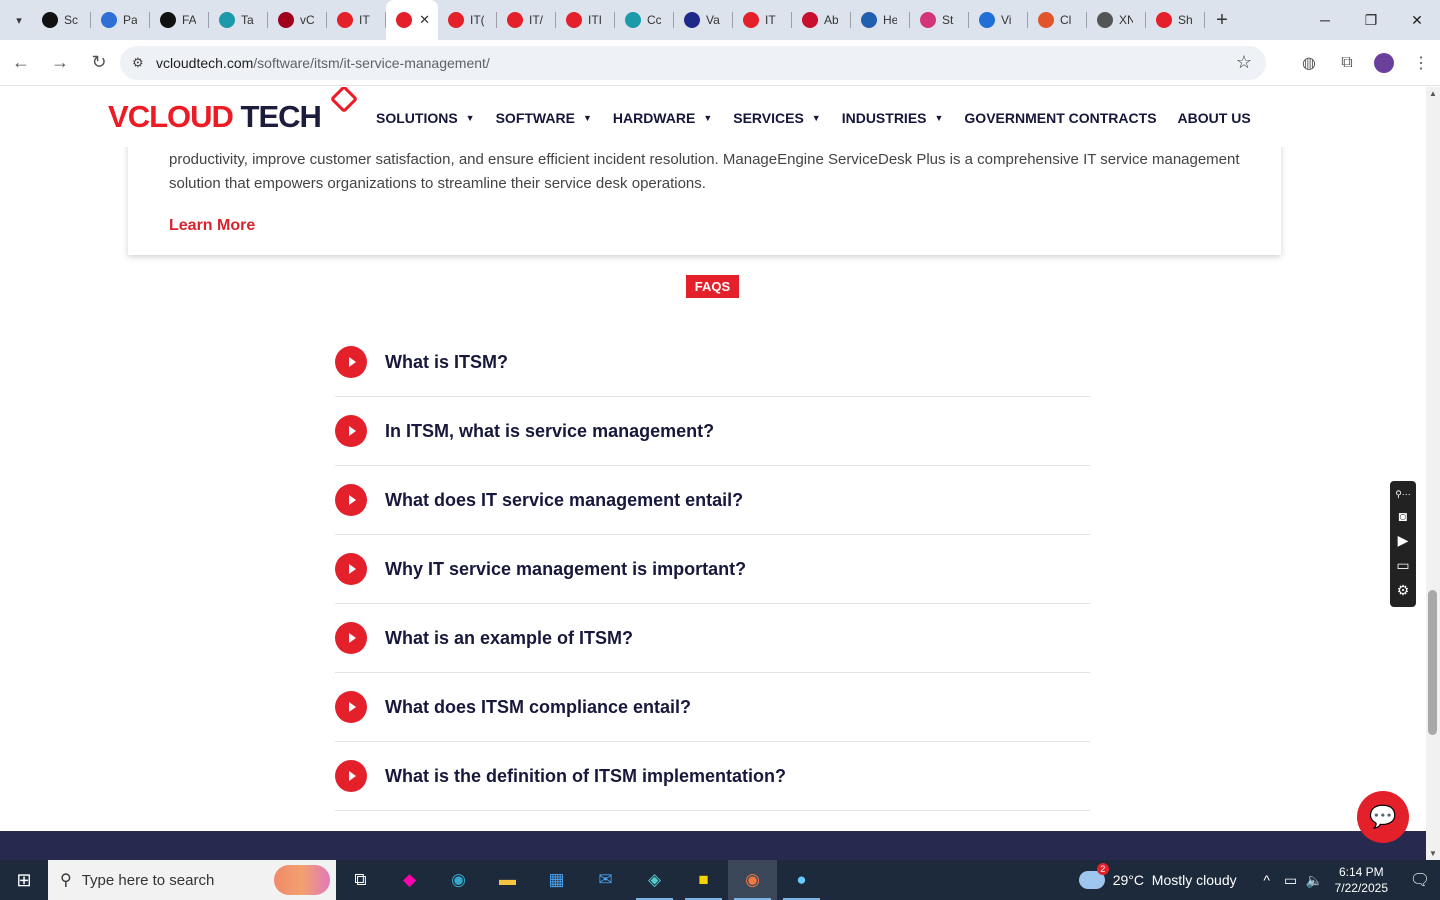 The image size is (1440, 900). I want to click on edge-icon: ◉, so click(458, 880).